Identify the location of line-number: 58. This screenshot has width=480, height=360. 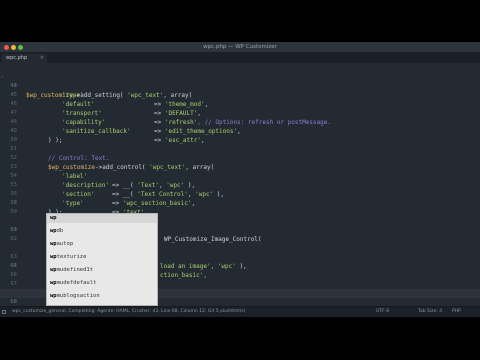
(13, 203).